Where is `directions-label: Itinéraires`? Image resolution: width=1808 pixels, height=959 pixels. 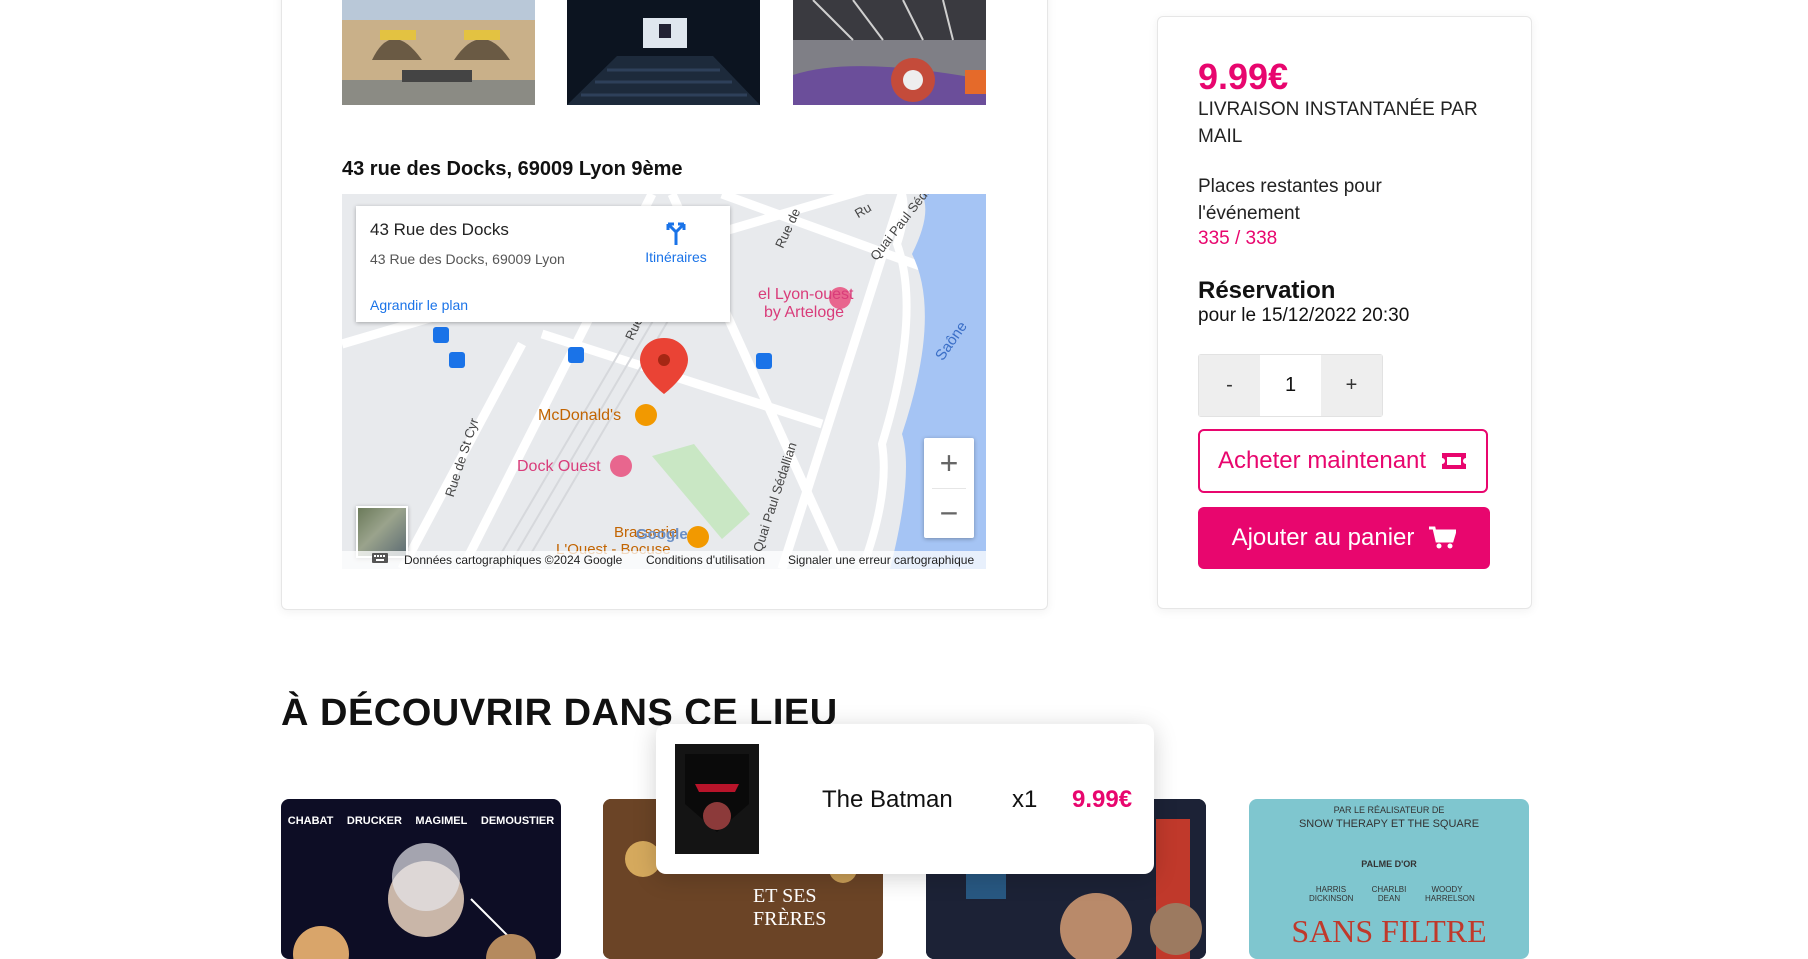
directions-label: Itinéraires is located at coordinates (676, 257).